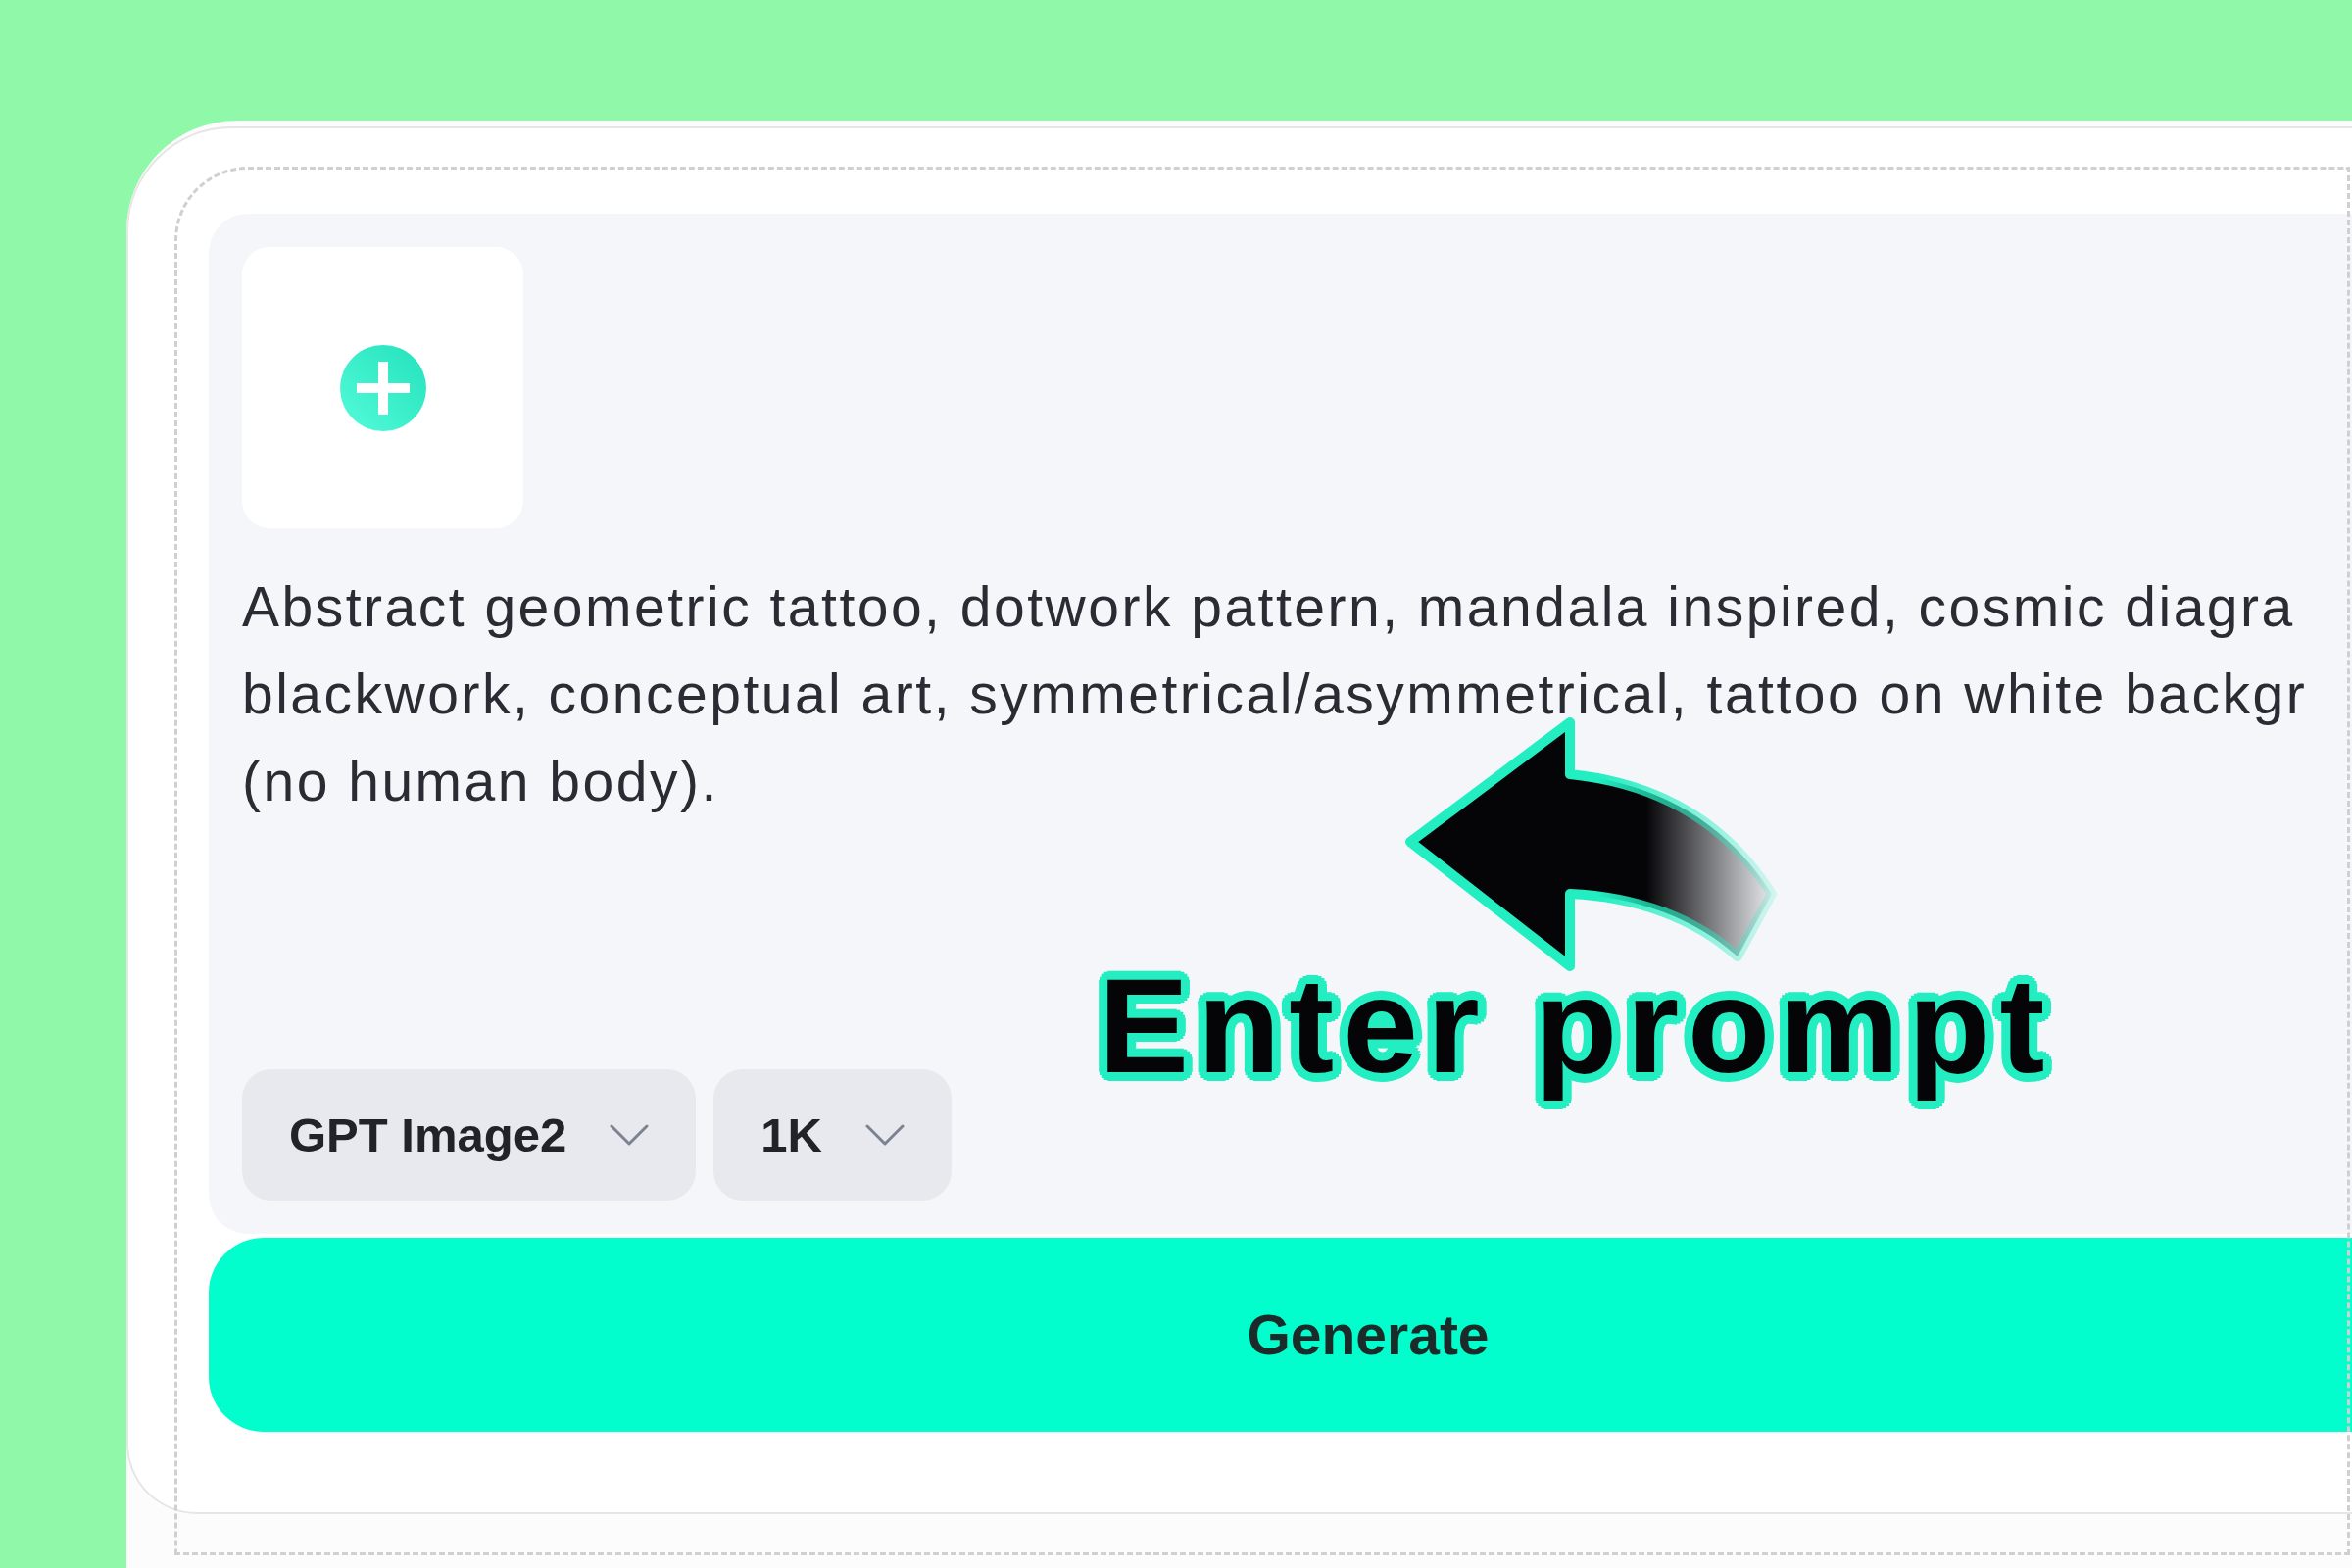 The height and width of the screenshot is (1568, 2352). I want to click on image-upload-button, so click(382, 387).